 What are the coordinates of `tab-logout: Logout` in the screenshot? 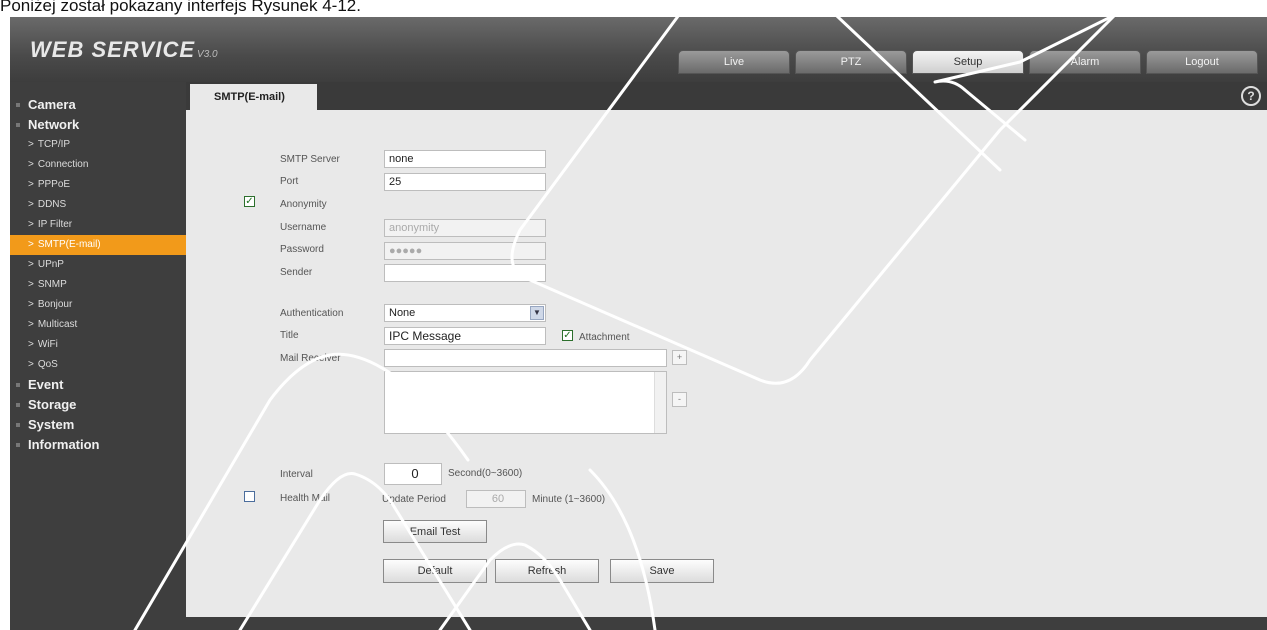 It's located at (1202, 62).